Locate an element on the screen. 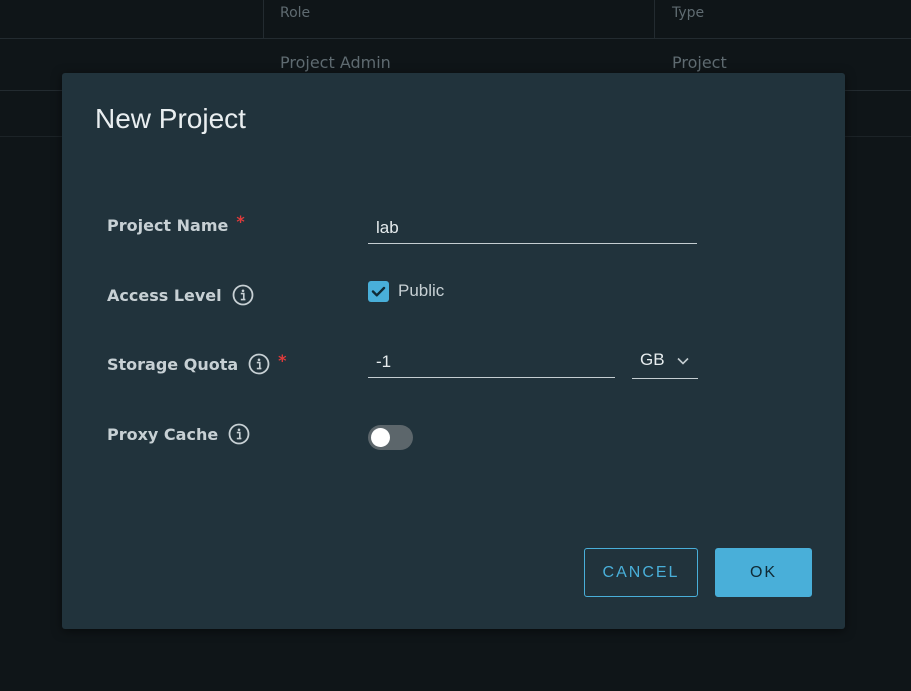 The height and width of the screenshot is (691, 911). storage-unit-select: GB is located at coordinates (665, 361).